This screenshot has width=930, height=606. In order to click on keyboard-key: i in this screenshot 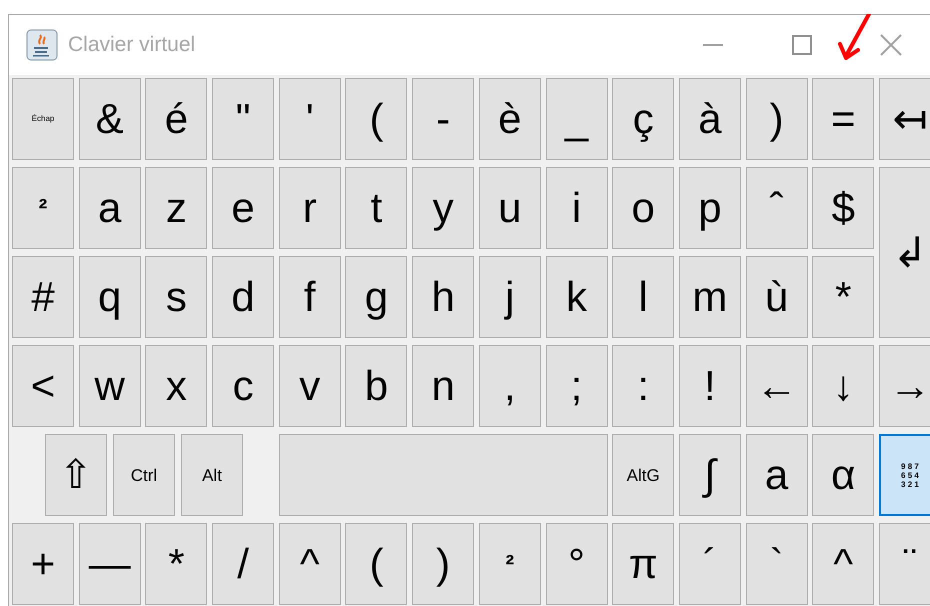, I will do `click(577, 208)`.